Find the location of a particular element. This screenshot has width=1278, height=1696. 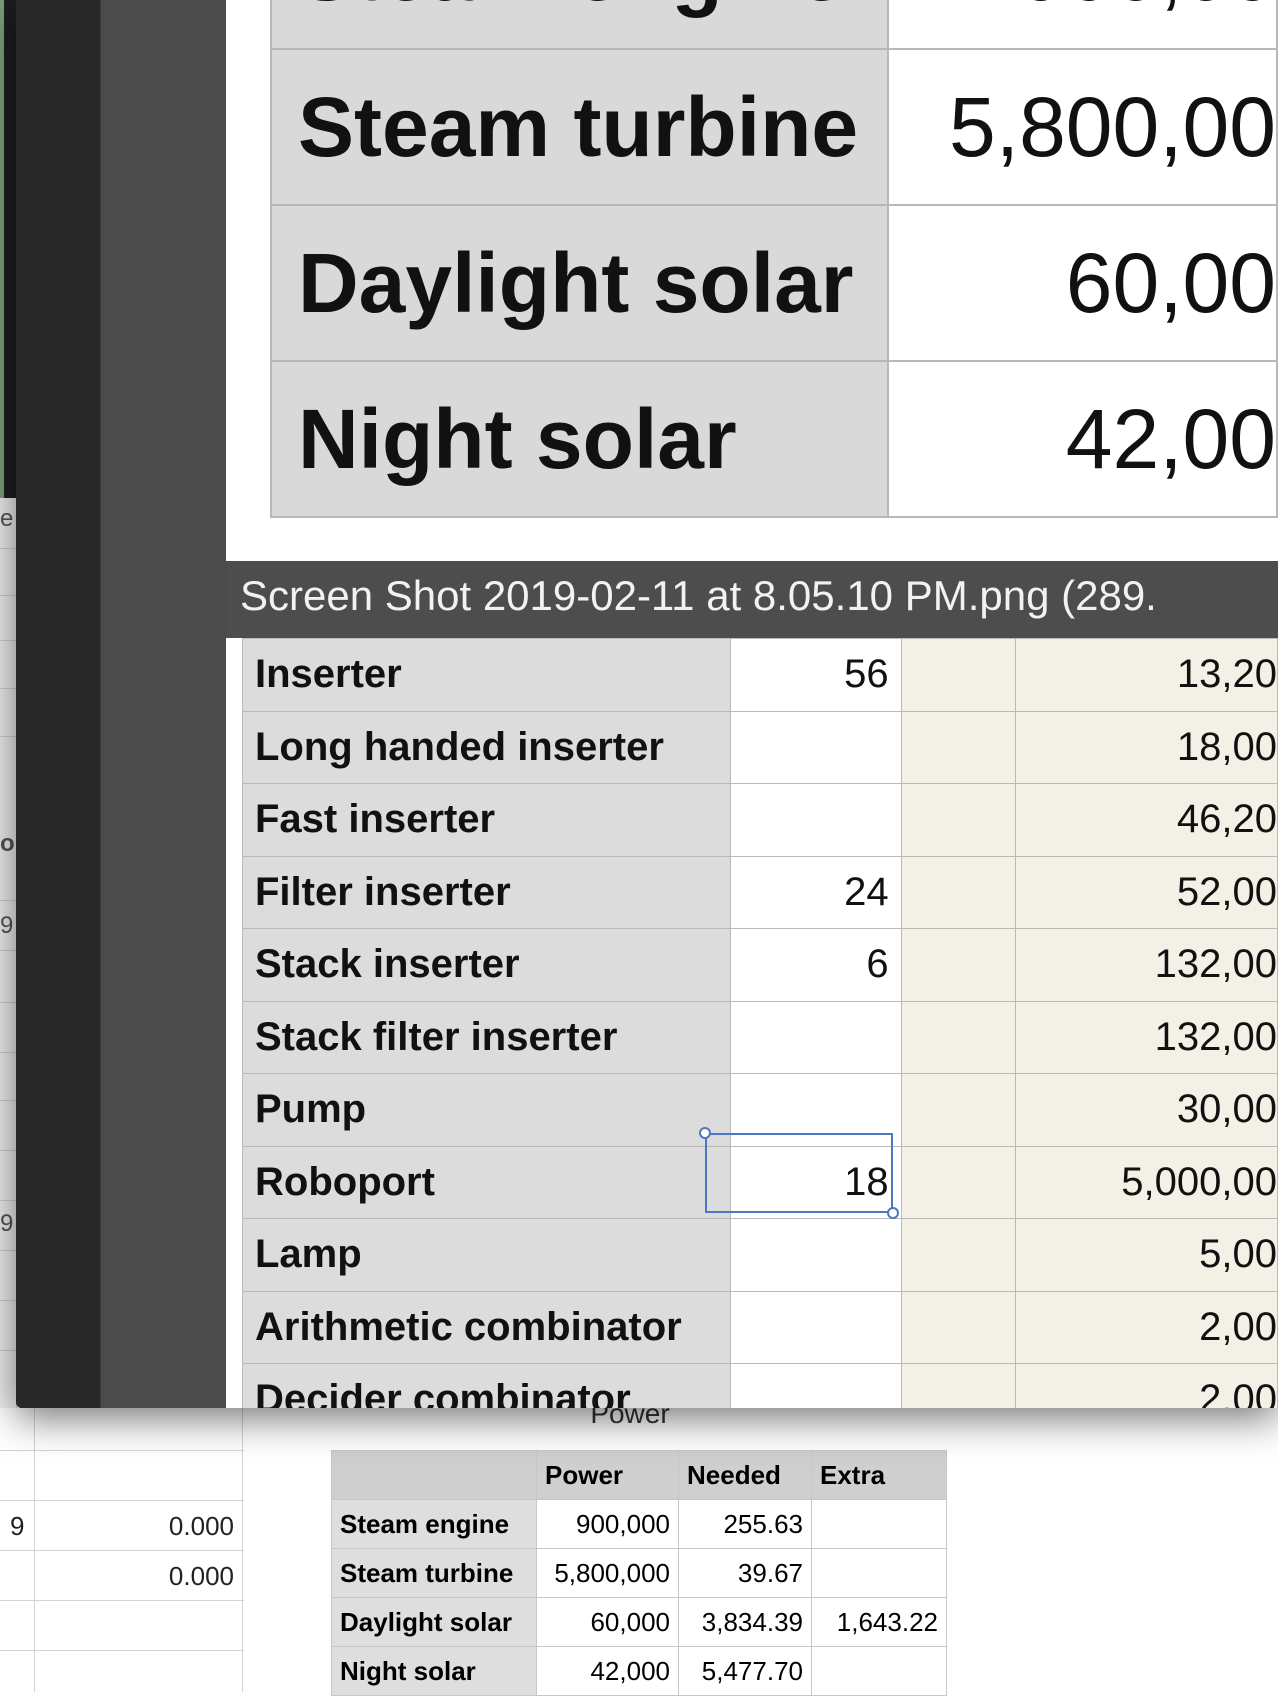

preview-sidebar is located at coordinates (58, 704).